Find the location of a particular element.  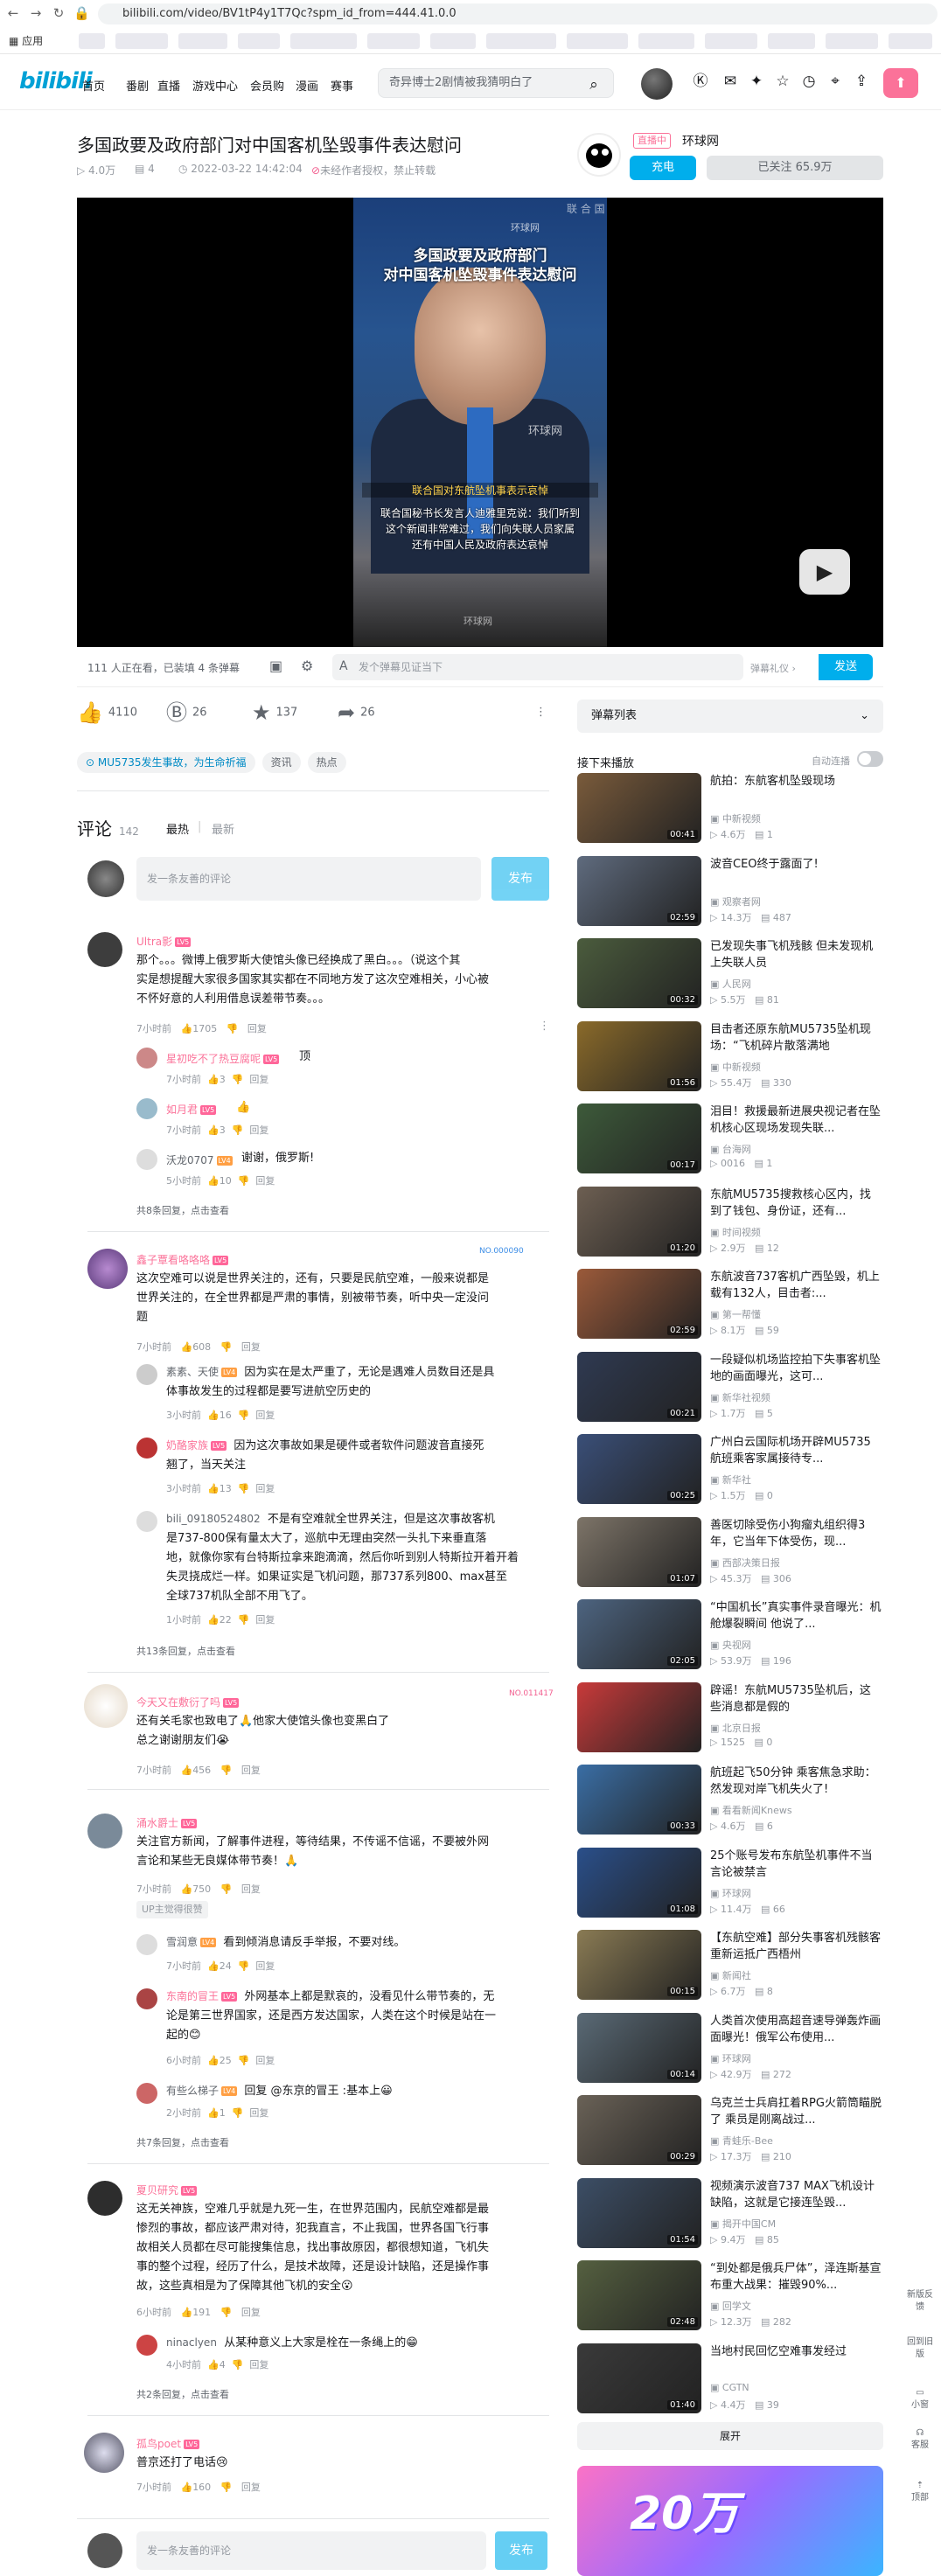

danmaku-style-icon: A is located at coordinates (343, 666).